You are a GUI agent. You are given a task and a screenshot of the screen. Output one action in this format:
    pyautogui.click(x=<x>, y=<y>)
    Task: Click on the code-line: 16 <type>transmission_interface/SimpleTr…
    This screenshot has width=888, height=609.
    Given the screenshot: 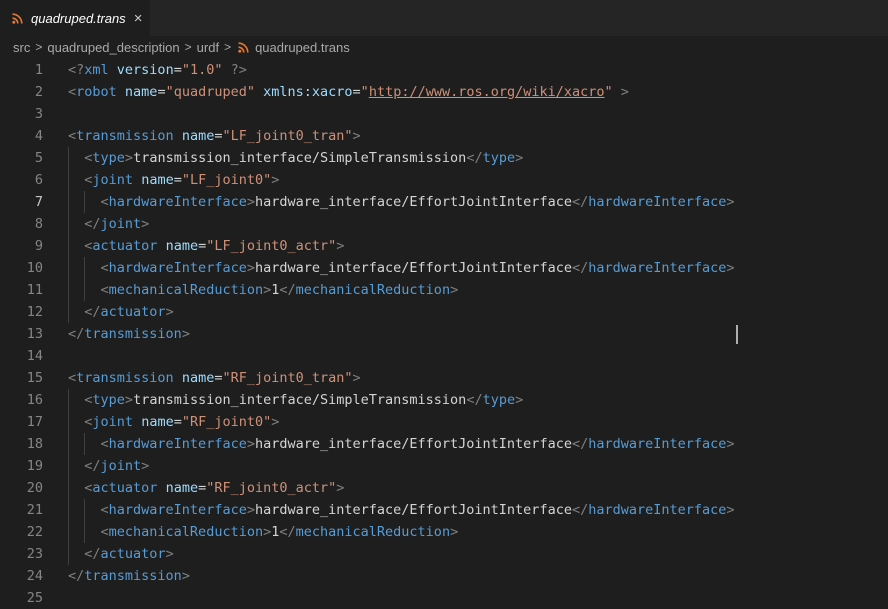 What is the action you would take?
    pyautogui.click(x=444, y=400)
    